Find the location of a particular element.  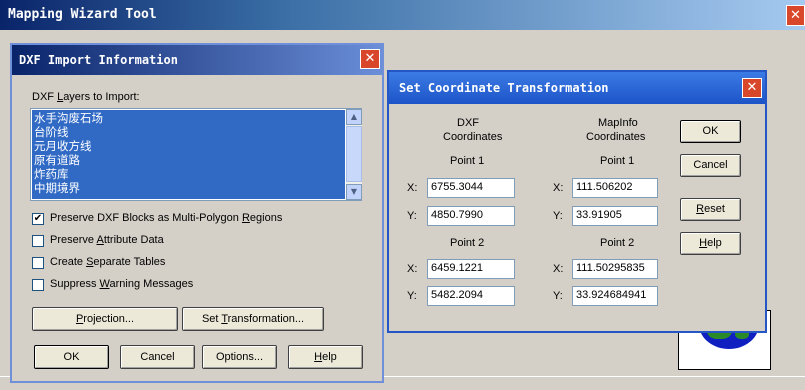

layers-label: DXF Layers to Import: is located at coordinates (86, 97).